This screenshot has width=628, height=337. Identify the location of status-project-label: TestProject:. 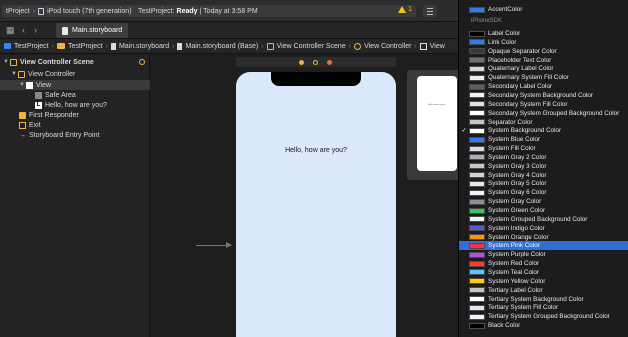
(156, 11).